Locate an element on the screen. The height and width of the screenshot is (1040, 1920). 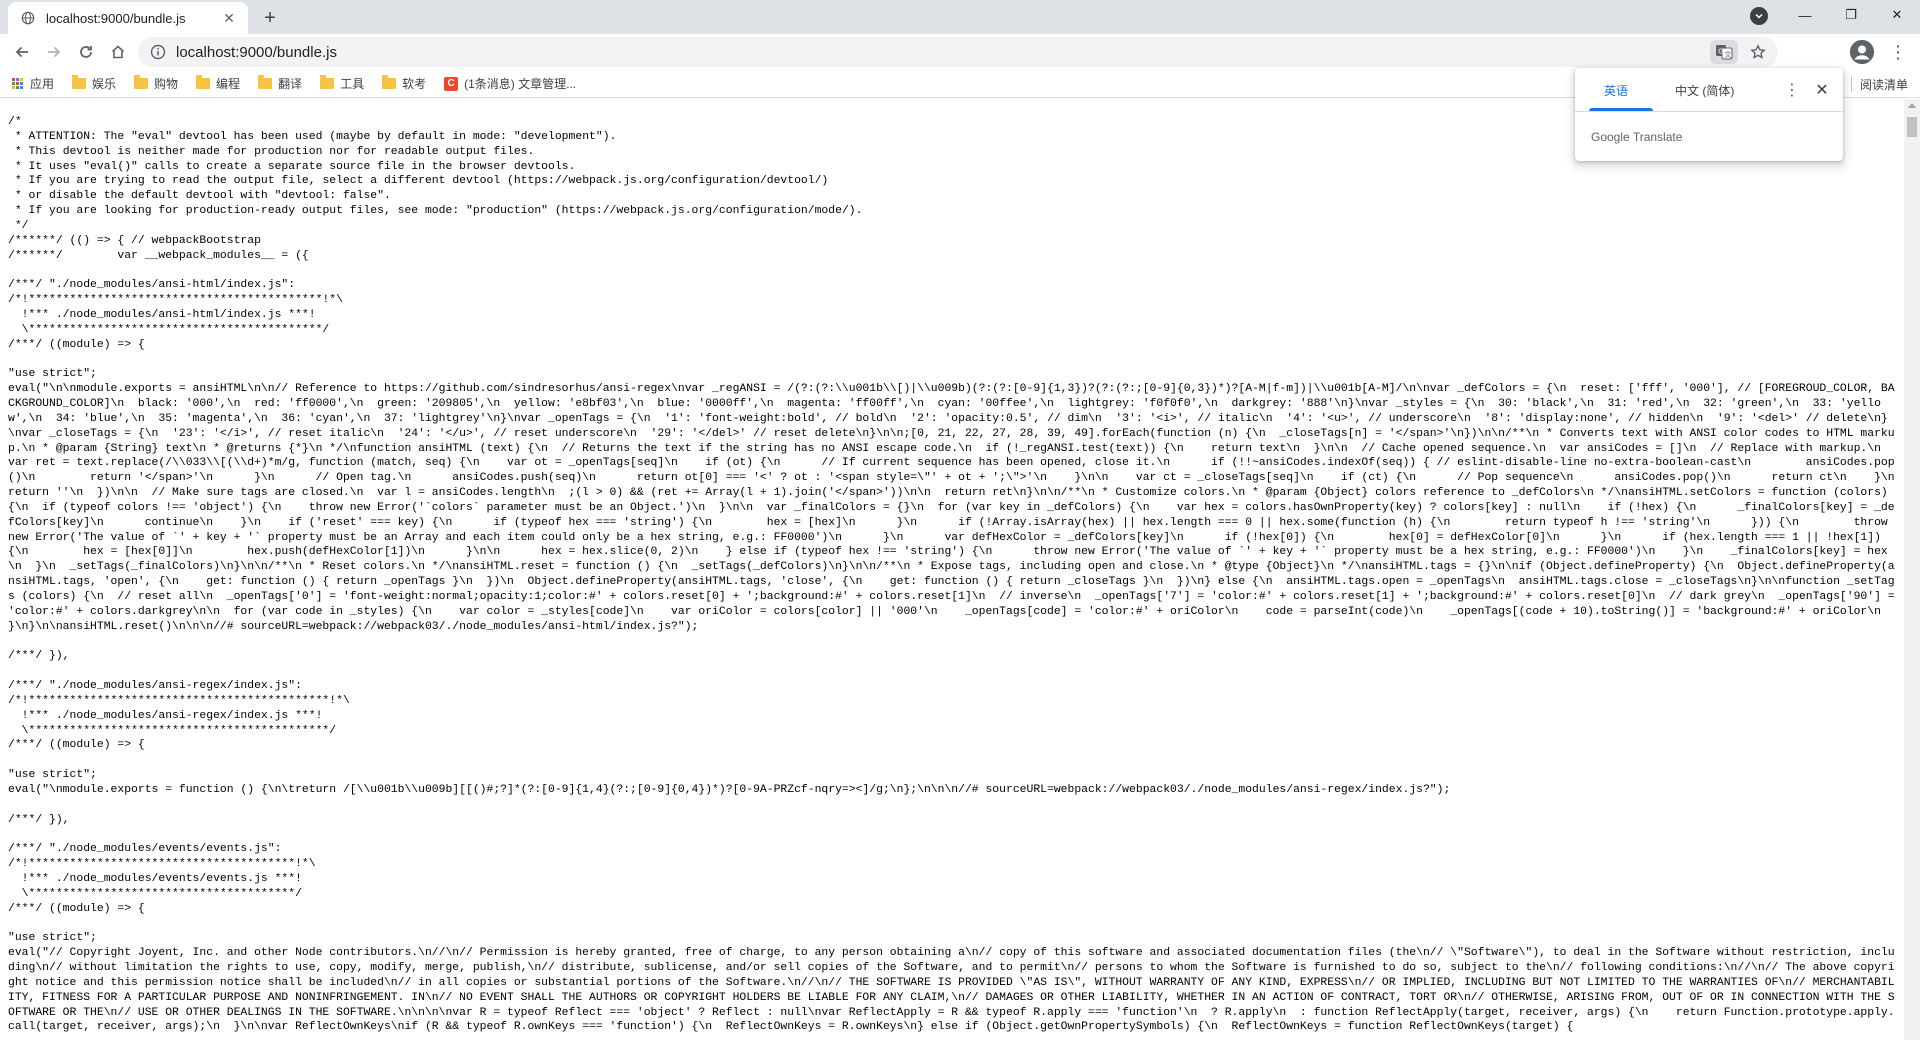
home-icon is located at coordinates (118, 52).